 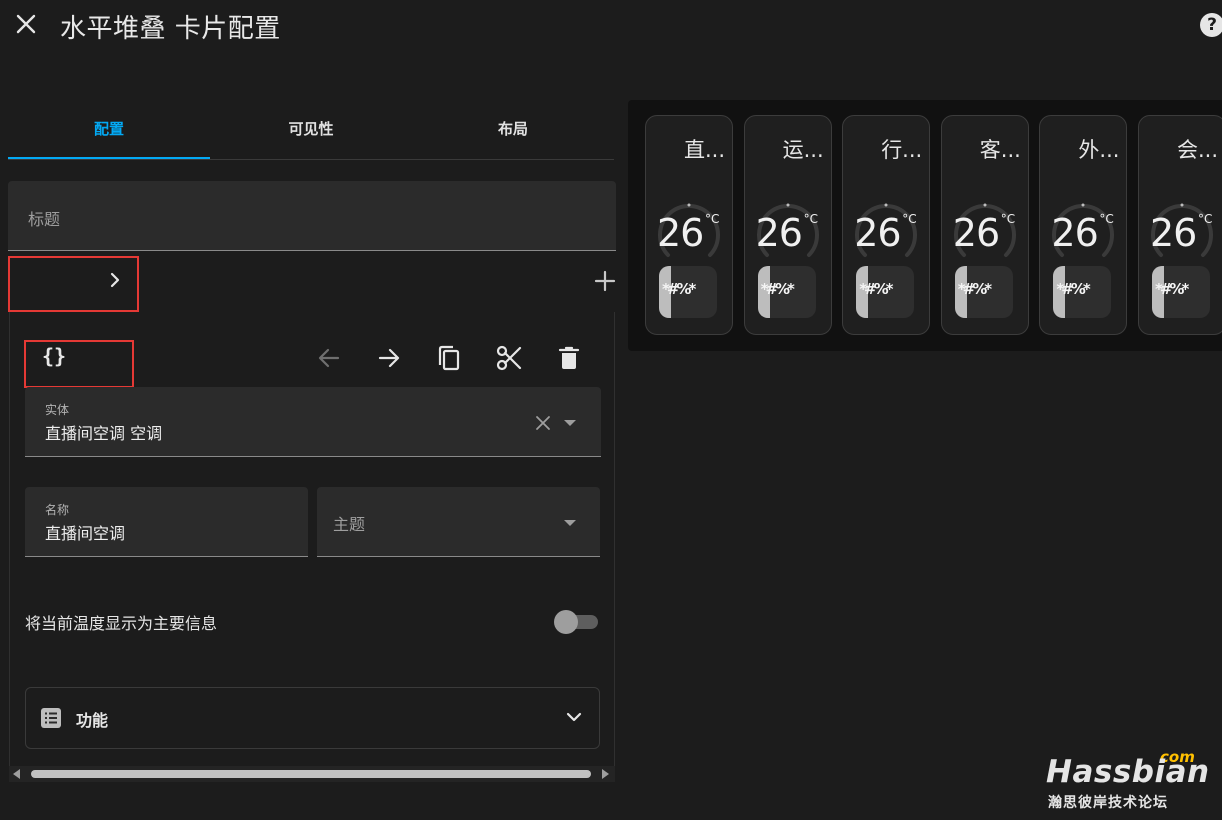 I want to click on title-input: 标题, so click(x=312, y=216).